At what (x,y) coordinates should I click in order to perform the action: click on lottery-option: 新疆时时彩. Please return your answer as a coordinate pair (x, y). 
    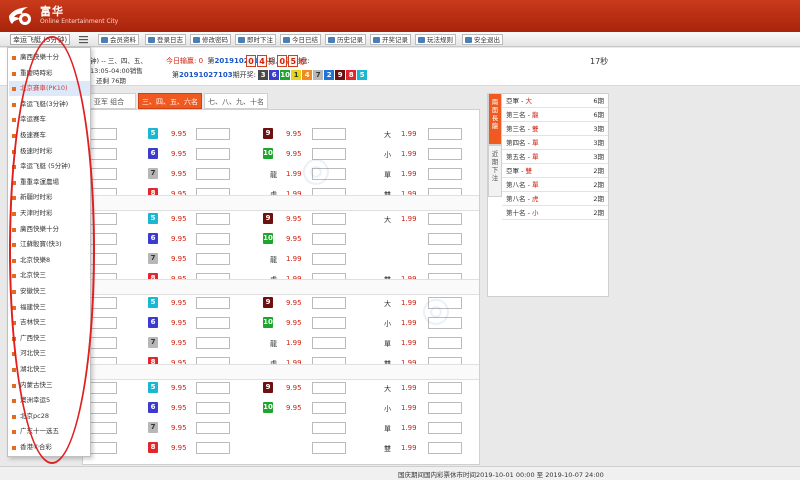
    Looking at the image, I should click on (49, 197).